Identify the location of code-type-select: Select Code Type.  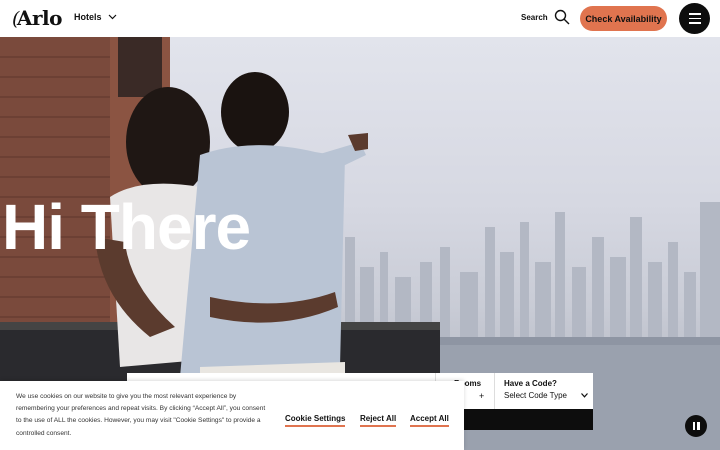
(548, 395).